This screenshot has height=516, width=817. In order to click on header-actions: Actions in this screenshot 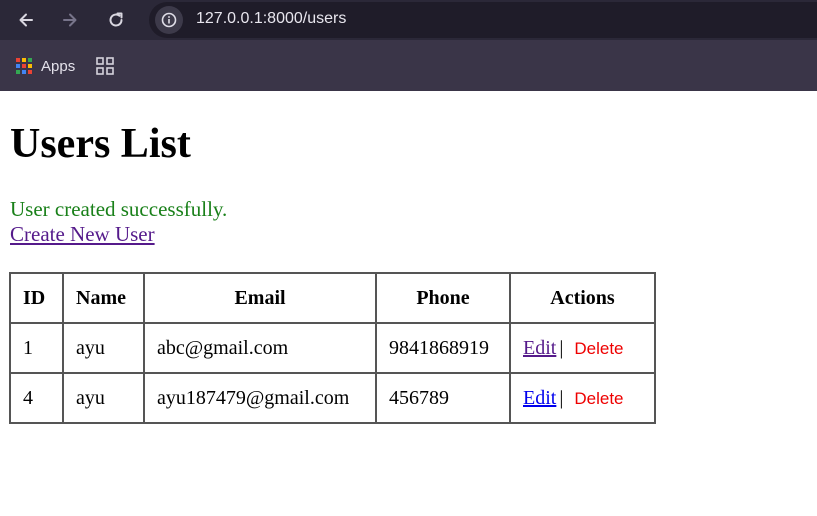, I will do `click(582, 298)`.